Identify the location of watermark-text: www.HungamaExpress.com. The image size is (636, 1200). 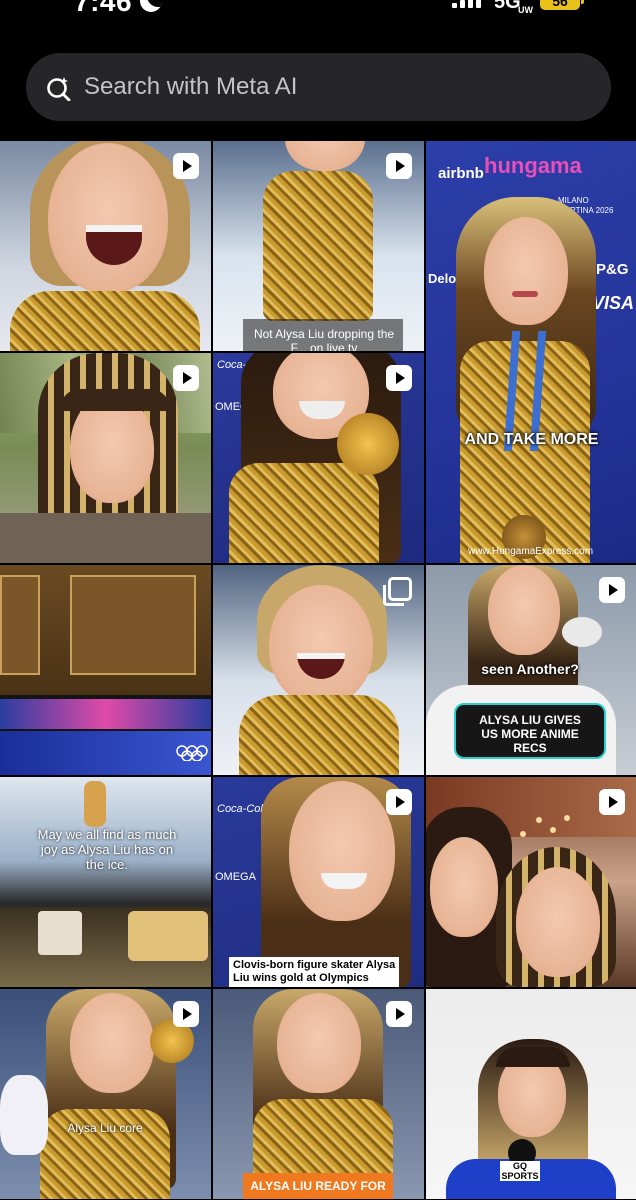
(531, 551).